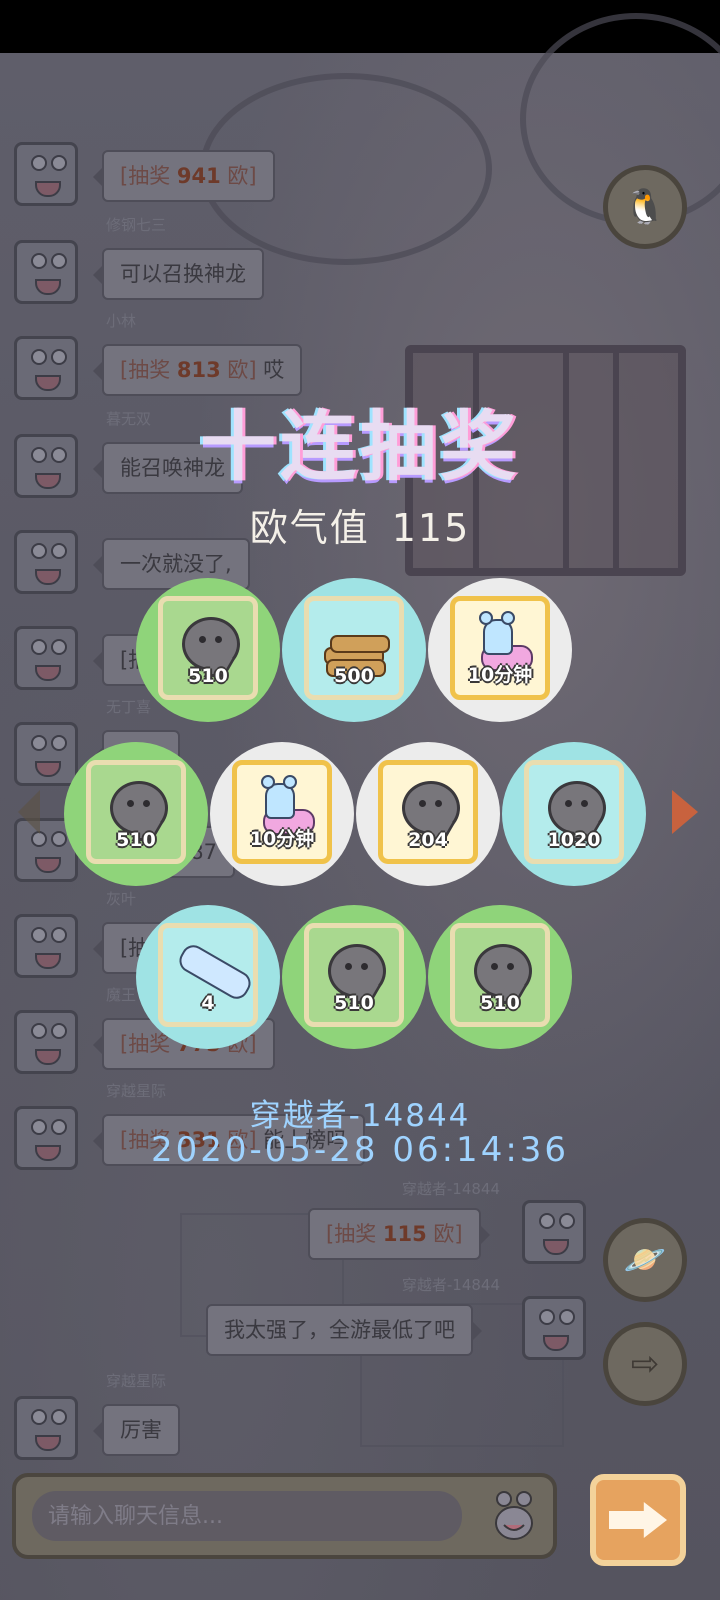 Image resolution: width=720 pixels, height=1600 pixels. I want to click on planet-icon: 🪐, so click(645, 1260).